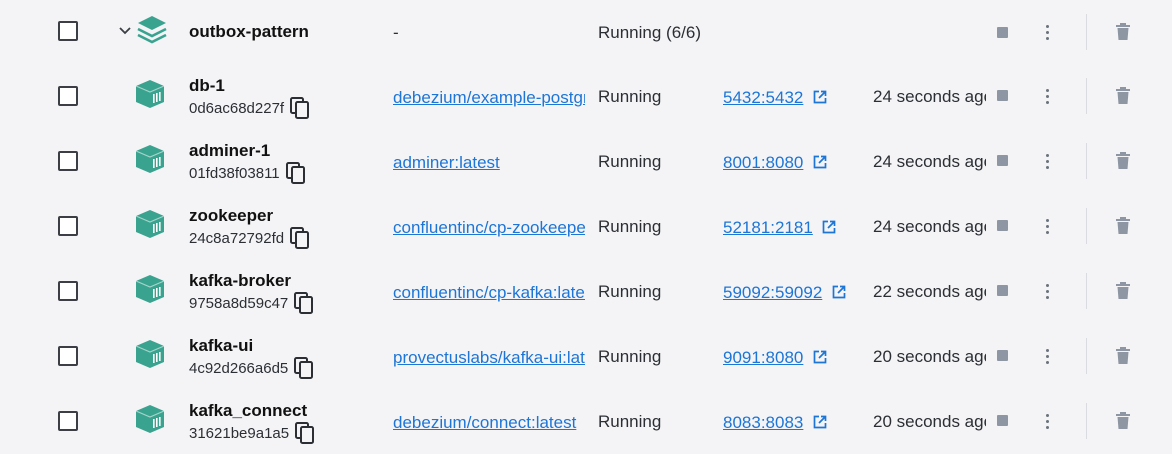  Describe the element at coordinates (152, 30) in the screenshot. I see `stack-icon` at that location.